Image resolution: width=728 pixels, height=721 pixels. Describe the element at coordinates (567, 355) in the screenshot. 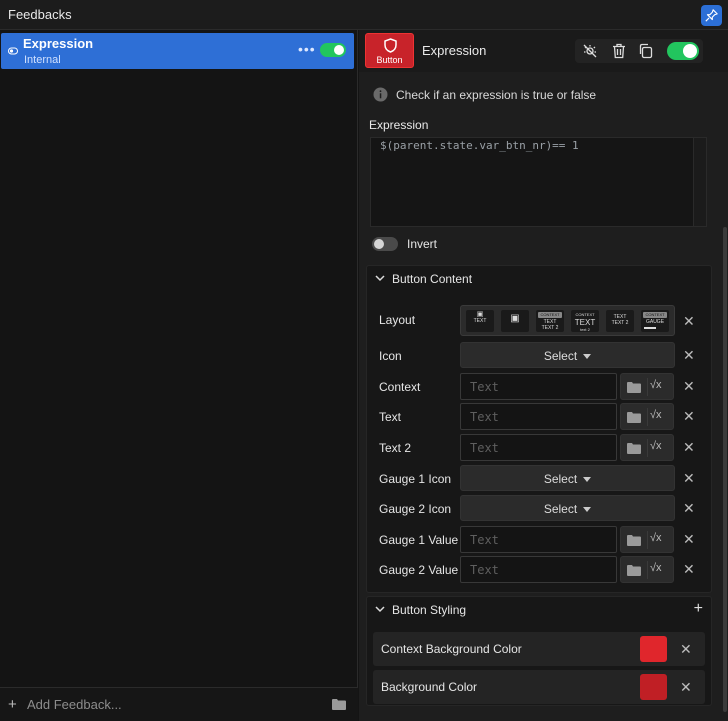

I see `icon-select: Select` at that location.